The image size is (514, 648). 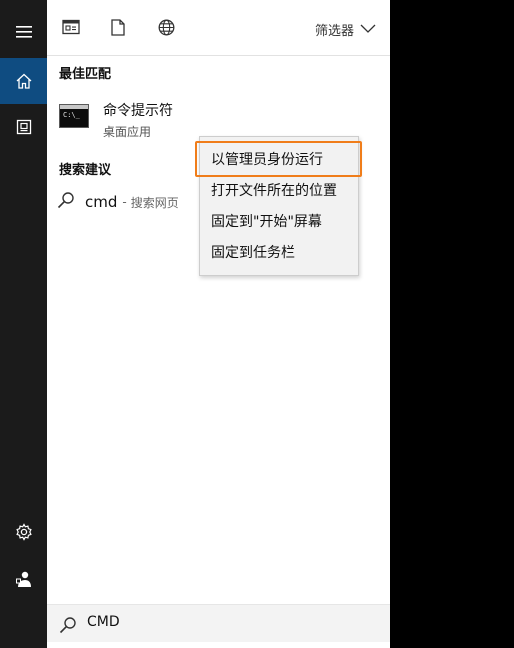 I want to click on suggestion-query: cmd, so click(x=101, y=202).